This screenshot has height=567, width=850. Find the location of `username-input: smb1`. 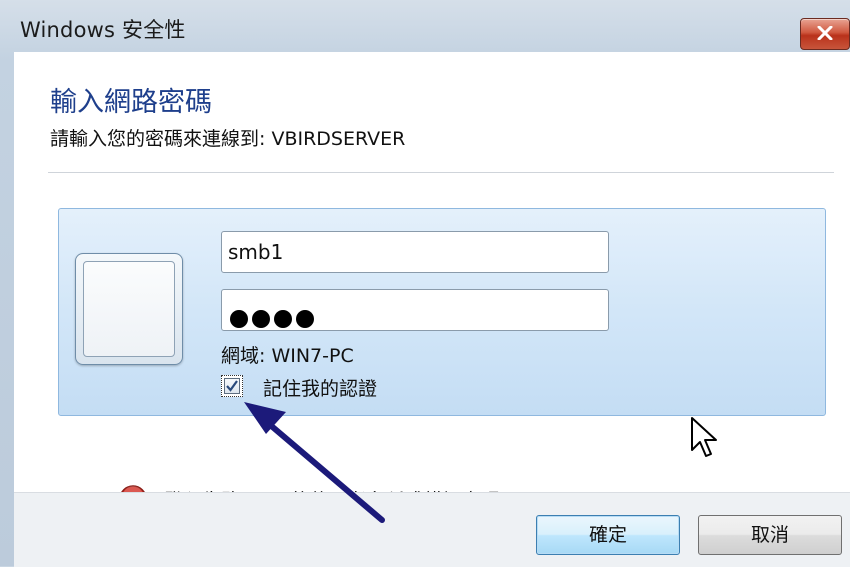

username-input: smb1 is located at coordinates (415, 252).